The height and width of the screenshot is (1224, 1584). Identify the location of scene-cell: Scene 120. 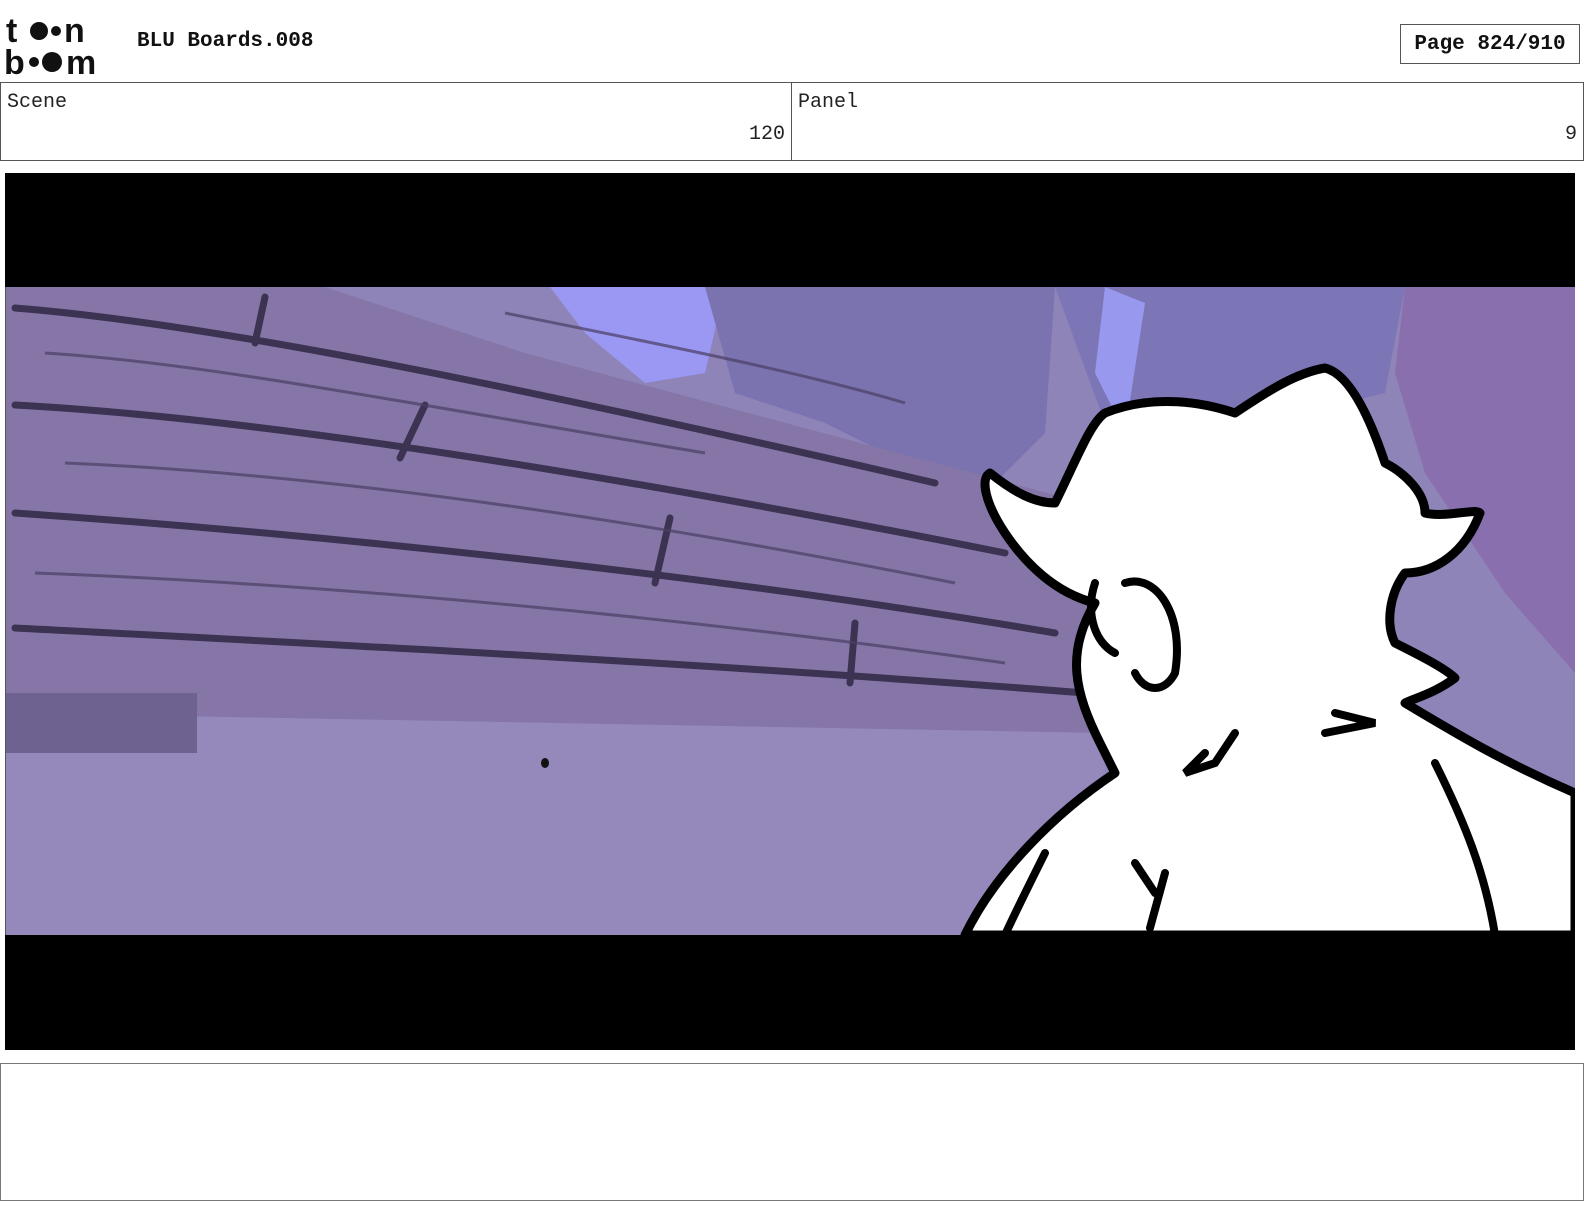
(396, 121).